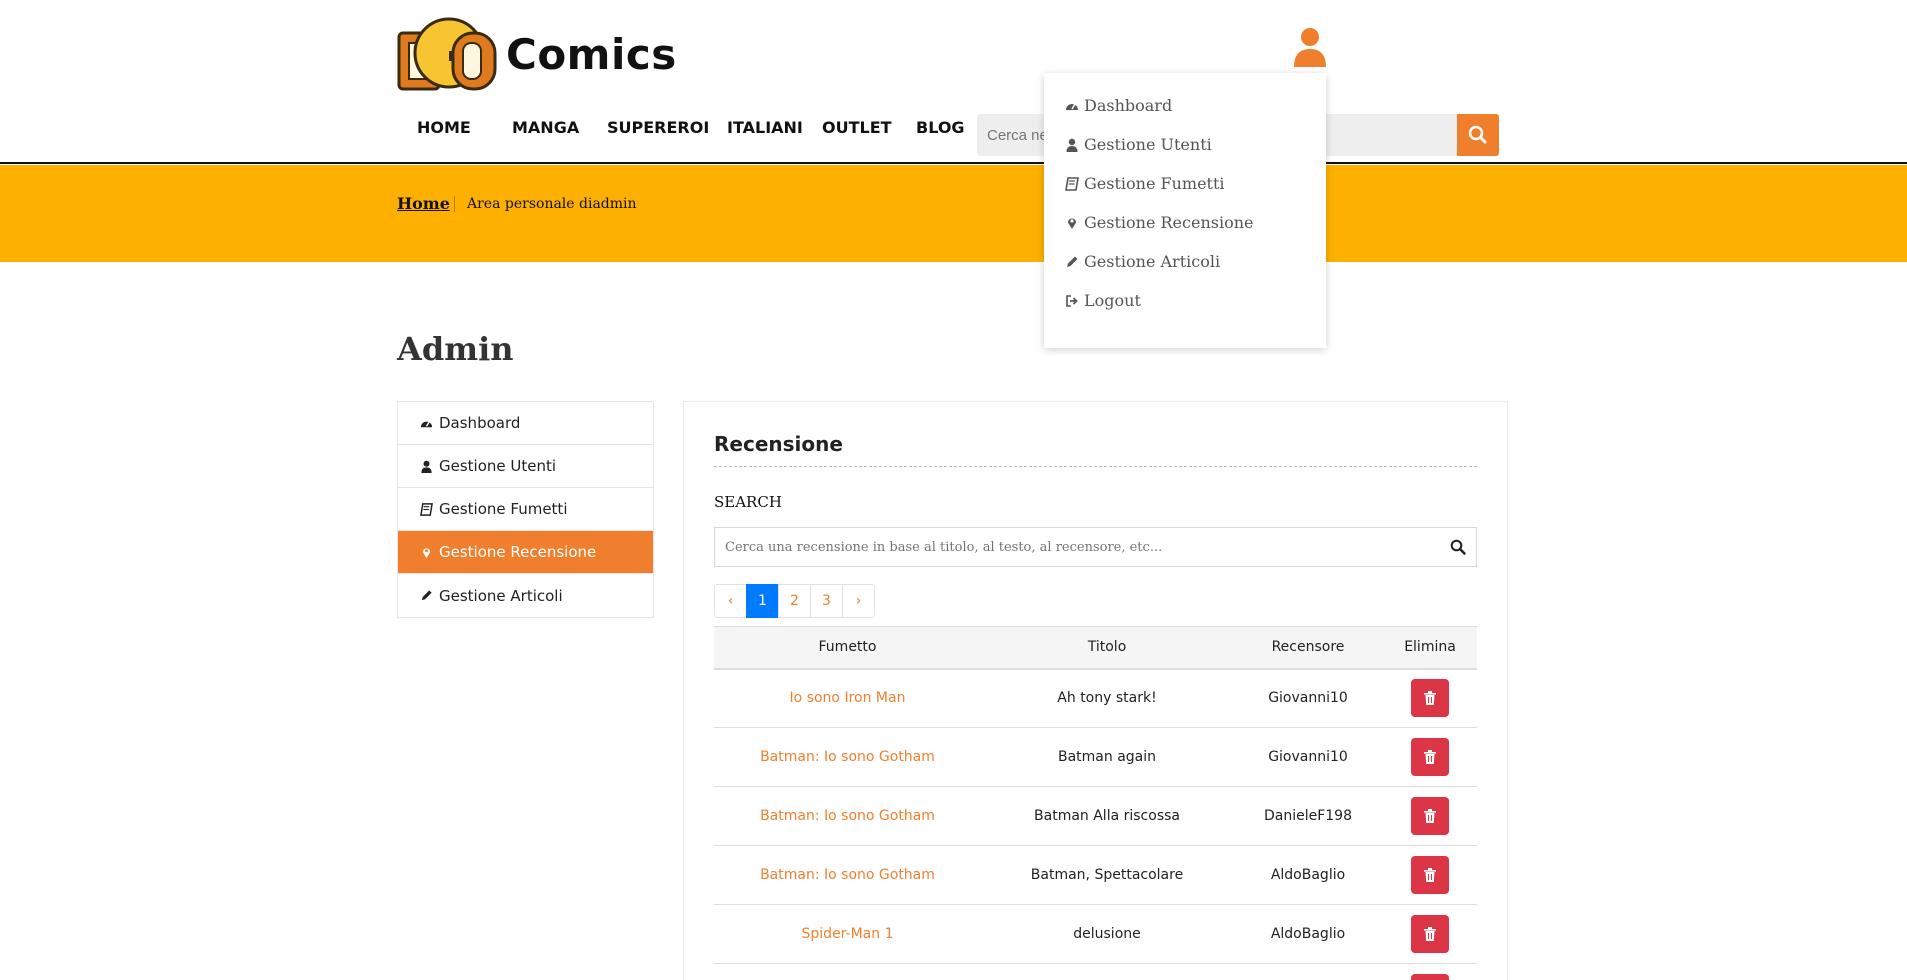  I want to click on column-header-titolo: Titolo, so click(1107, 648).